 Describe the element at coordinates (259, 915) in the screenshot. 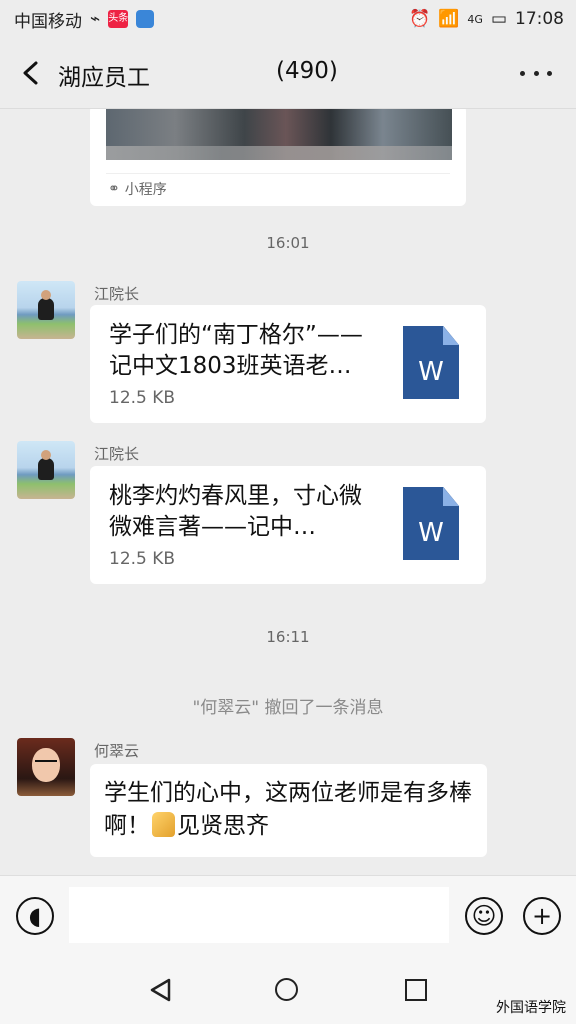

I see `message-input` at that location.